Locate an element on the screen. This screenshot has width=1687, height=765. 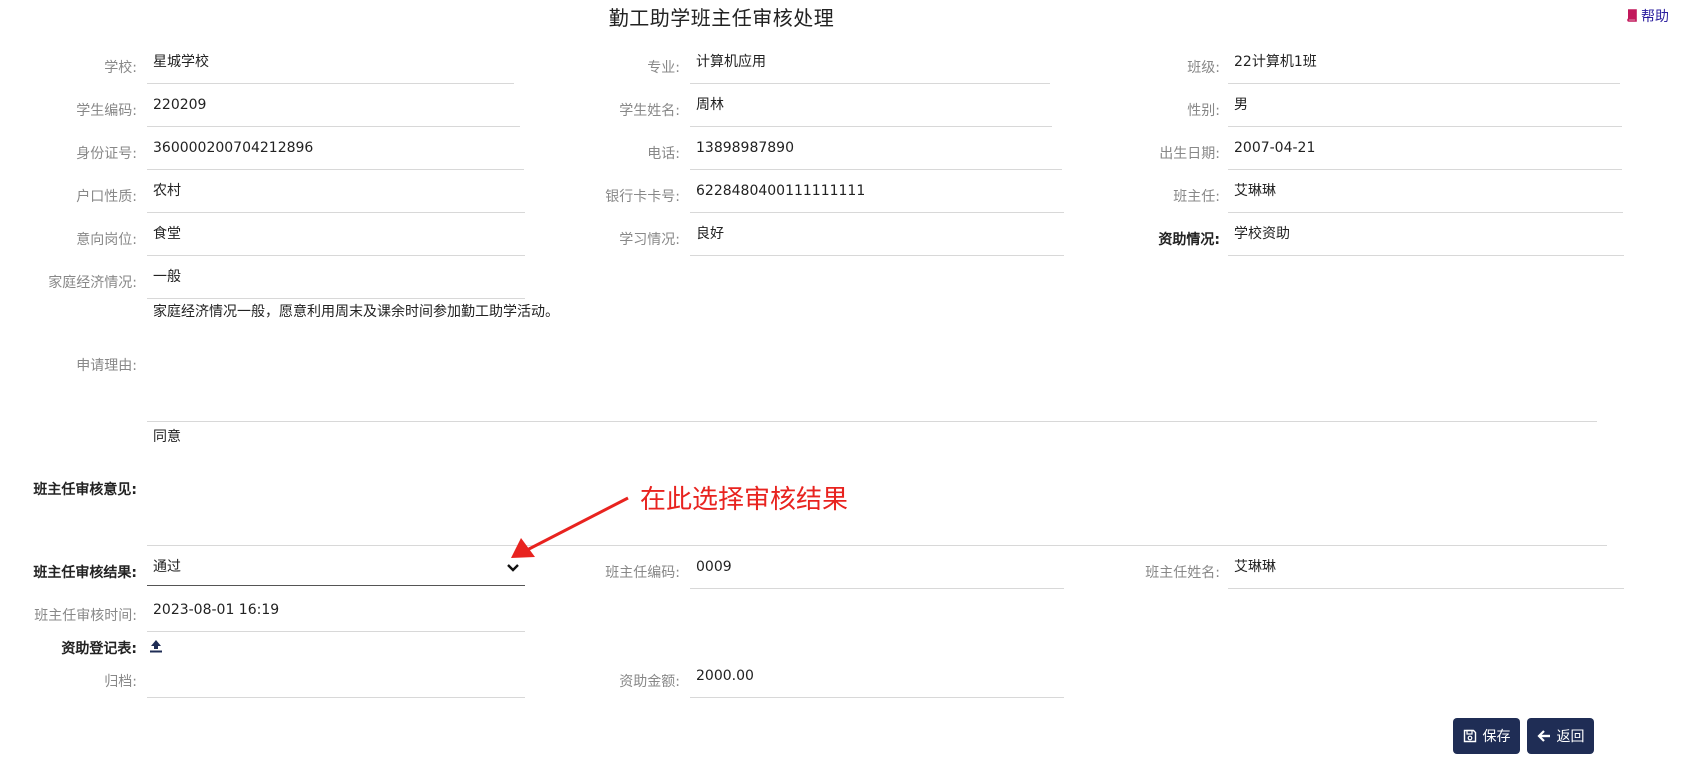
aid-status-label: 资助情况: is located at coordinates (1189, 240).